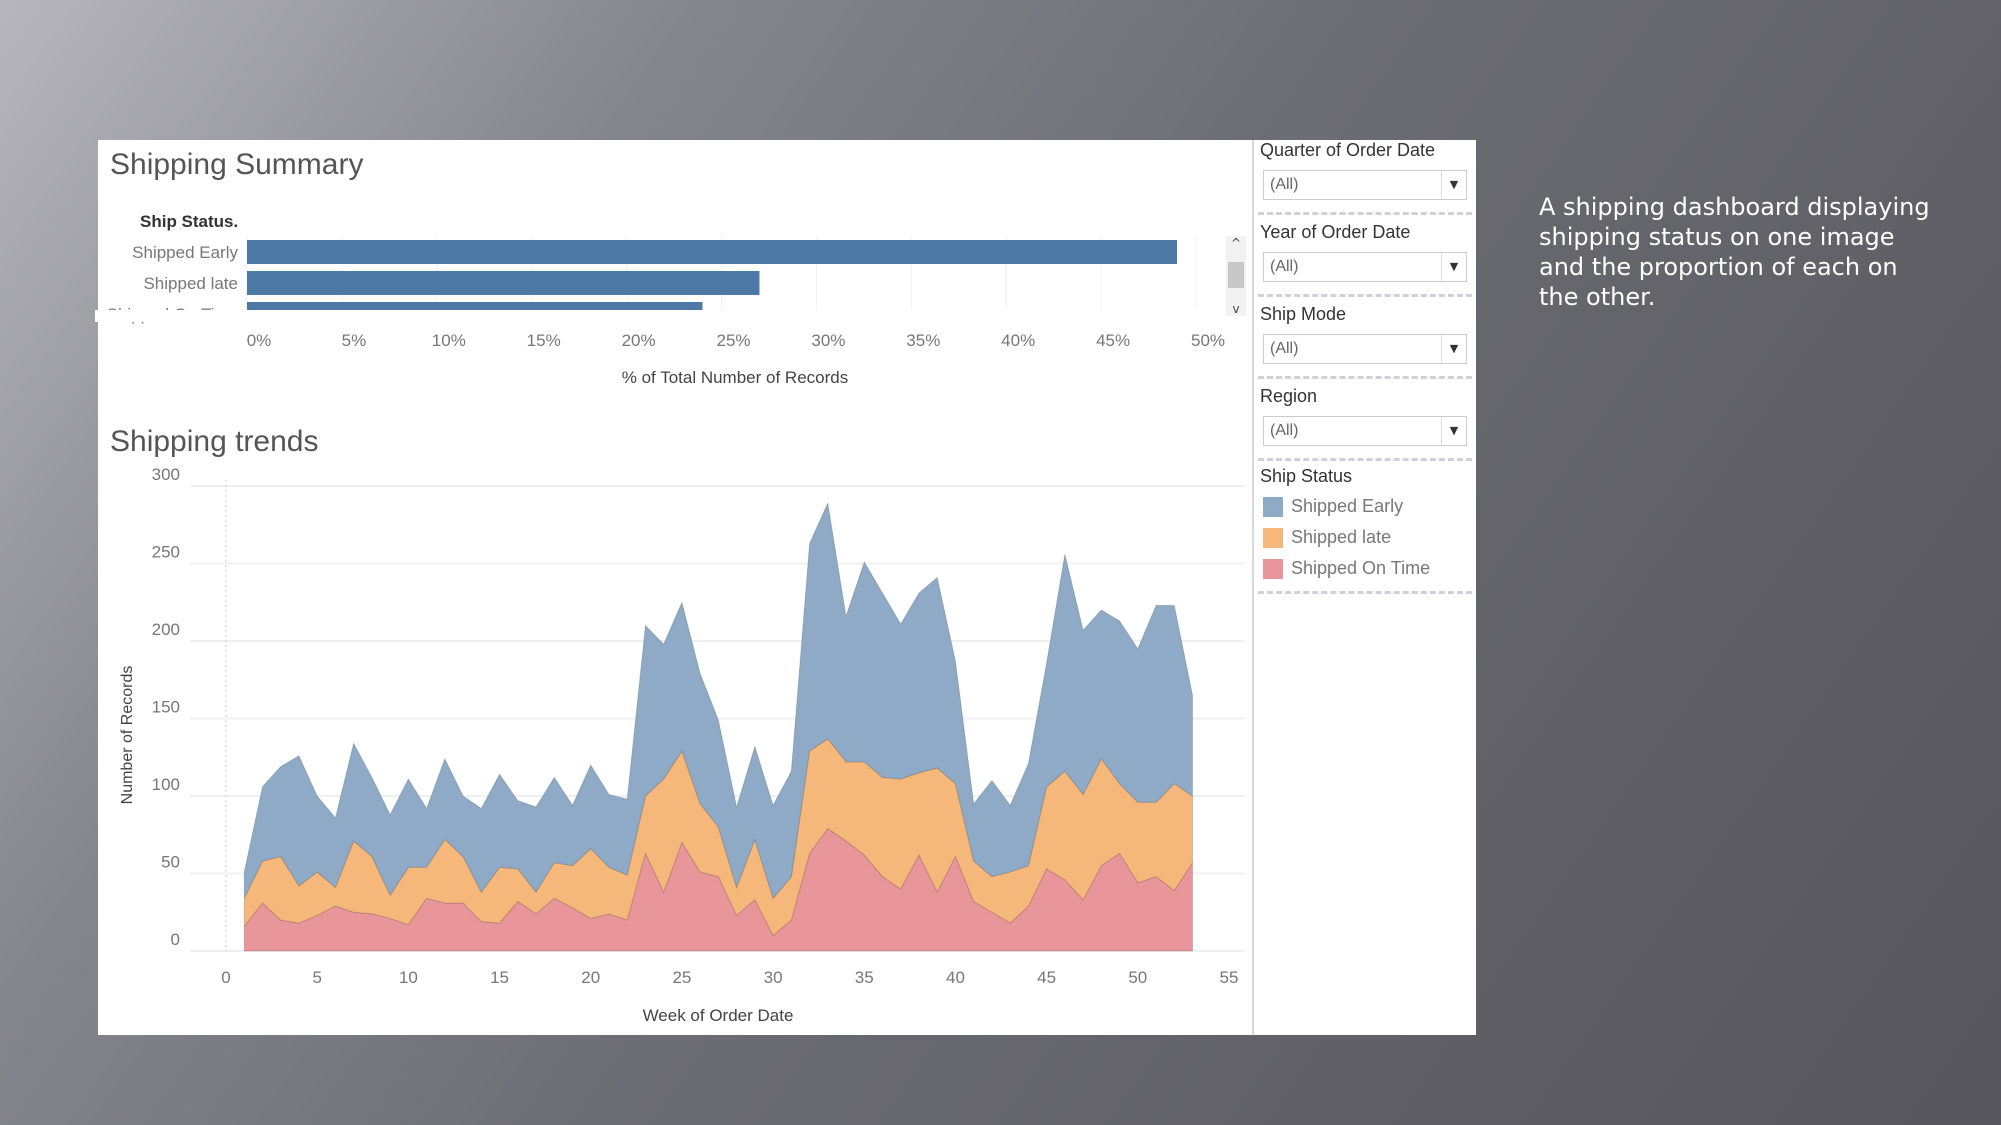  What do you see at coordinates (166, 552) in the screenshot?
I see `area-y-tick-label: 250` at bounding box center [166, 552].